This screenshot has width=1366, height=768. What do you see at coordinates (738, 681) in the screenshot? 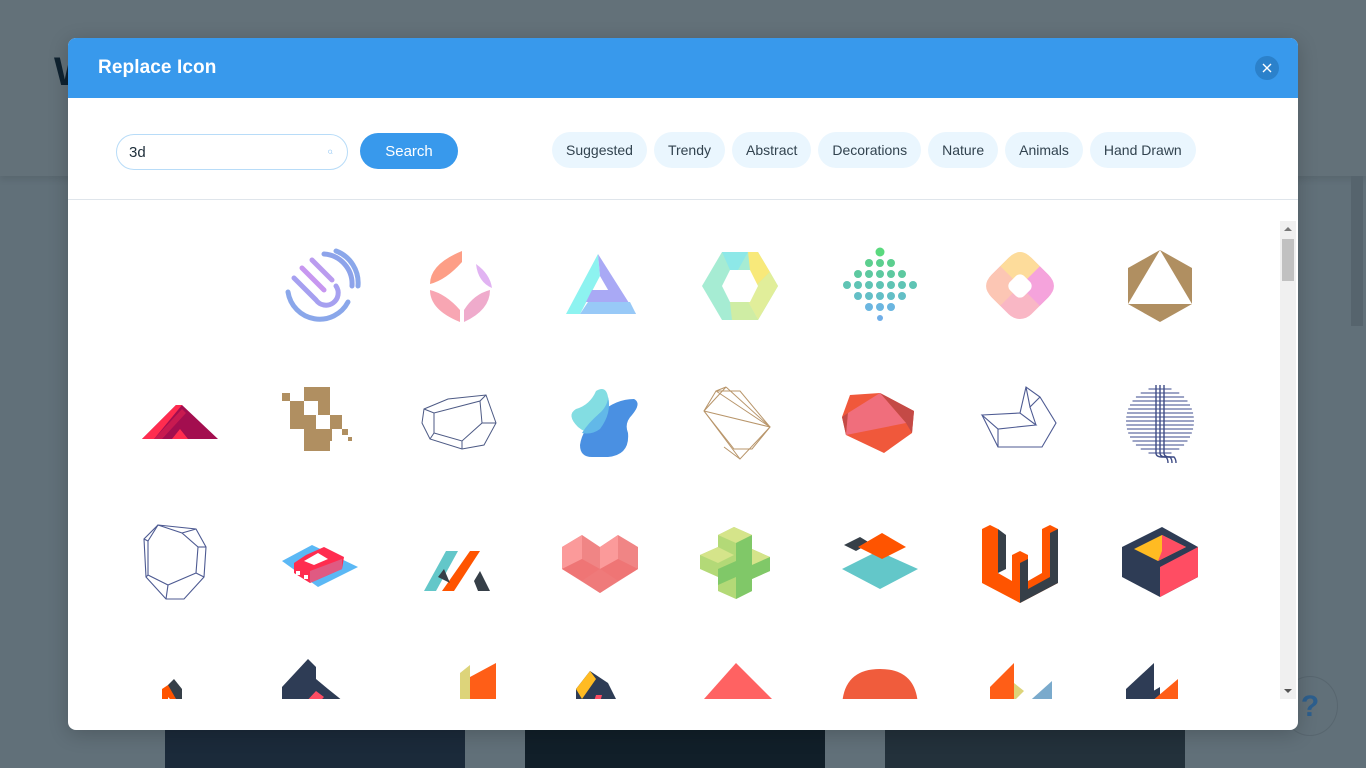
I see `diamond-stack-icon` at bounding box center [738, 681].